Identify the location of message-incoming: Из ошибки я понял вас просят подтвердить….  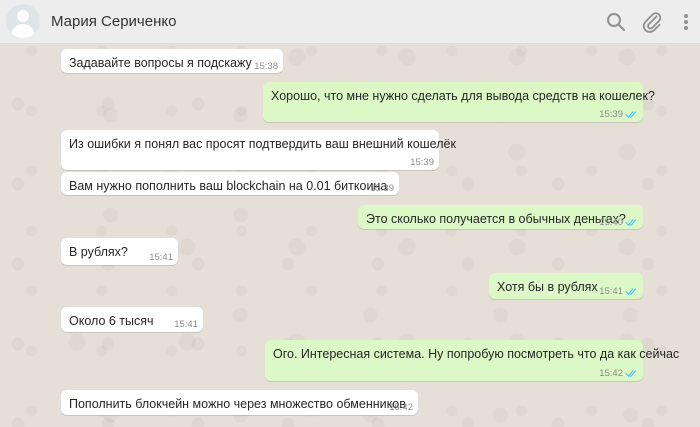
(258, 150).